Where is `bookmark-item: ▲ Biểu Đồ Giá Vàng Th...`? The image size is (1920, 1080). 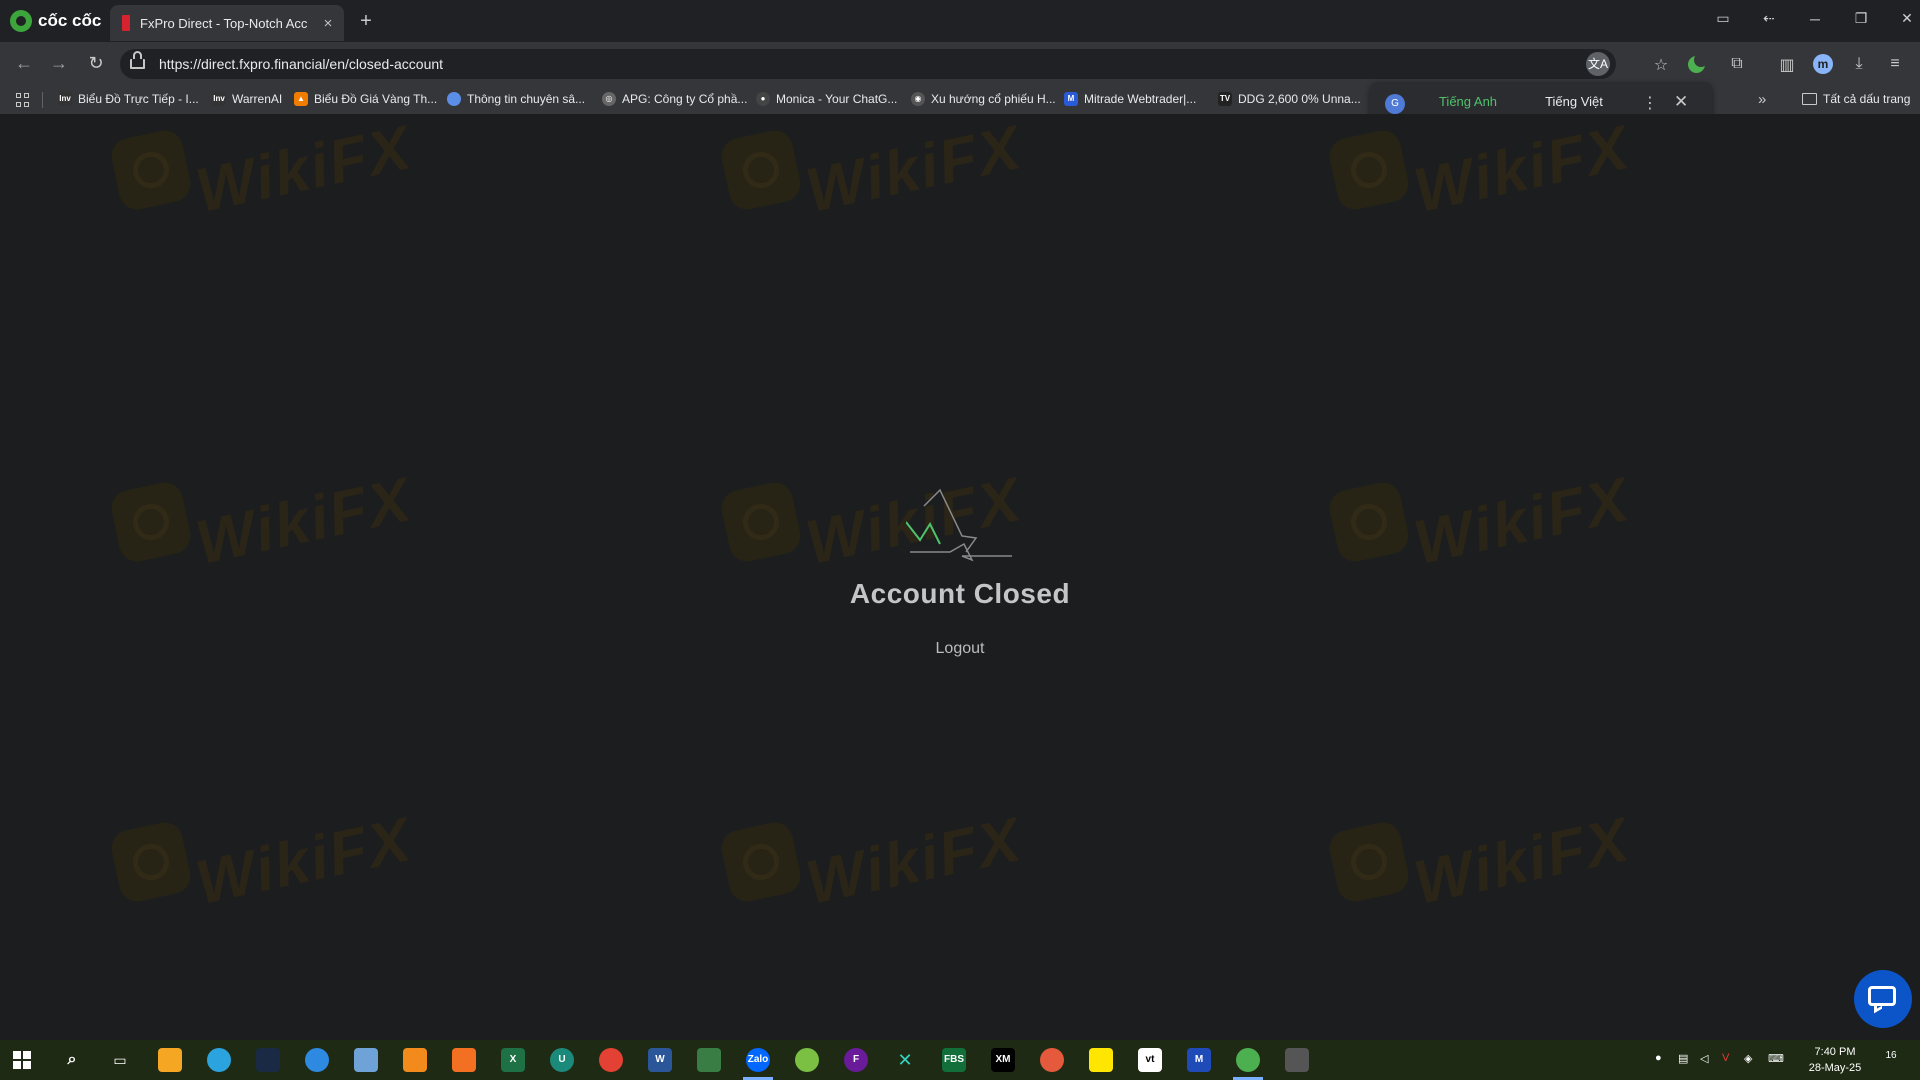 bookmark-item: ▲ Biểu Đồ Giá Vàng Th... is located at coordinates (365, 99).